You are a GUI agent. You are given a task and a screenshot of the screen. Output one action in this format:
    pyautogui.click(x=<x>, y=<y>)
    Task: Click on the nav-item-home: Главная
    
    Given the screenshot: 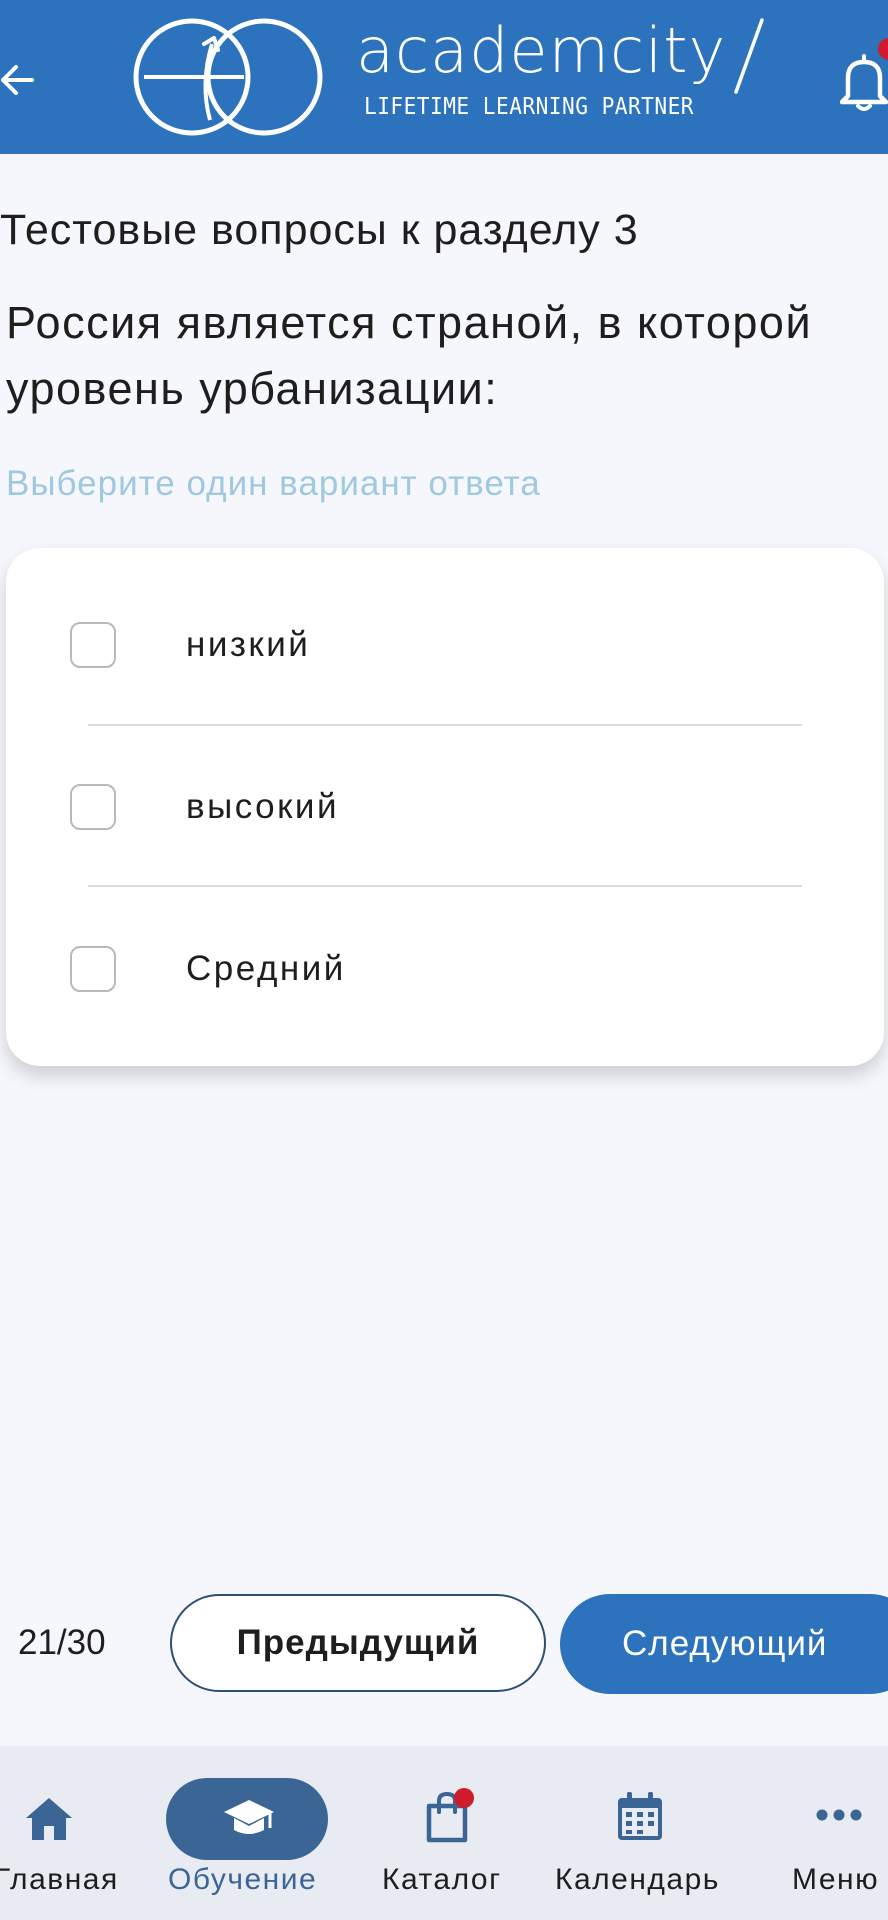 What is the action you would take?
    pyautogui.click(x=65, y=1833)
    